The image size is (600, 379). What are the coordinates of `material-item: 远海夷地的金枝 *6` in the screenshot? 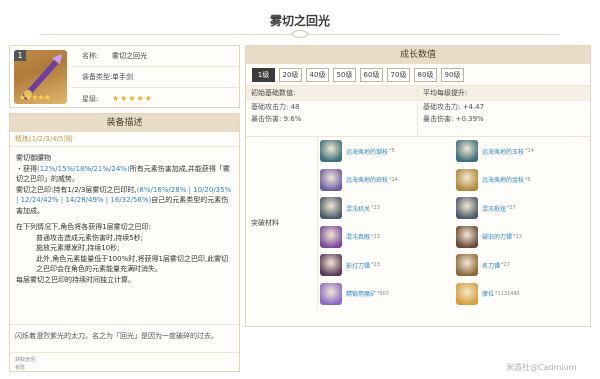 It's located at (522, 180).